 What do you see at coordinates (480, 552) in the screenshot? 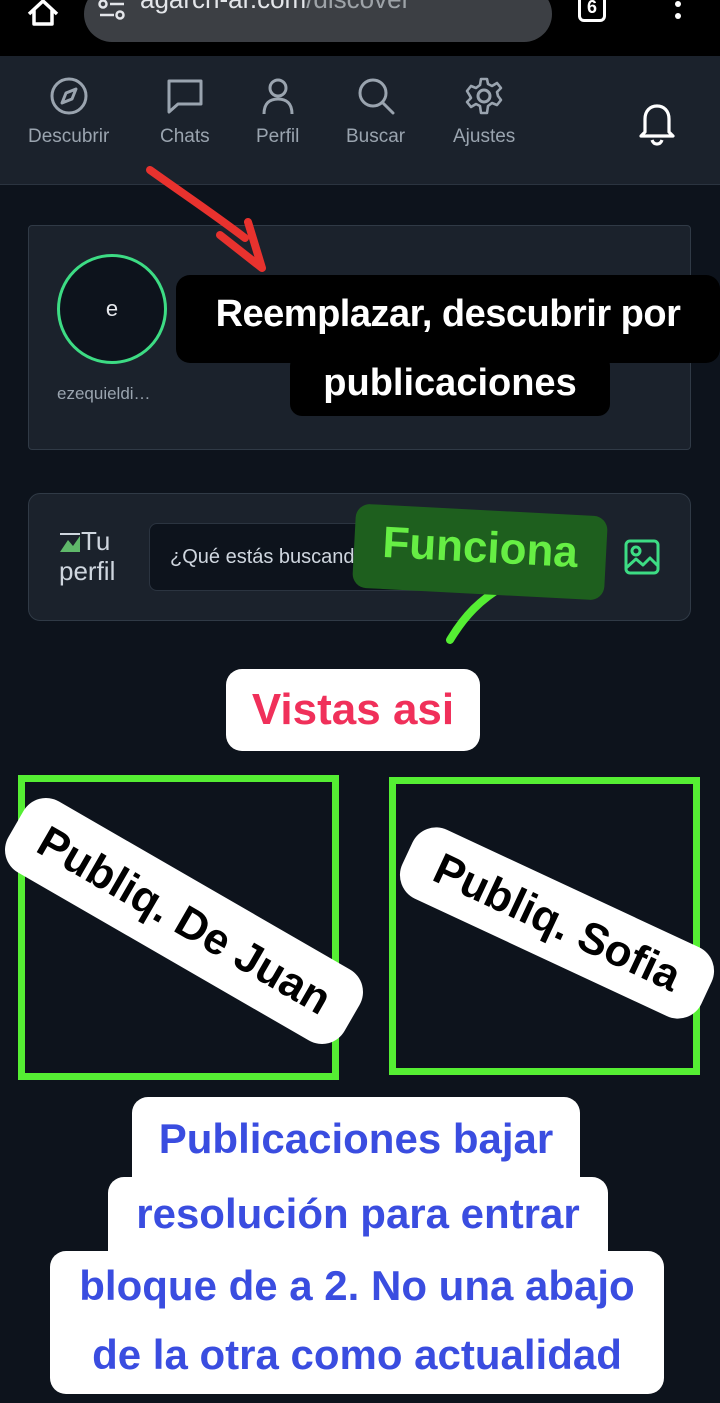
I see `annotation-works: Funciona` at bounding box center [480, 552].